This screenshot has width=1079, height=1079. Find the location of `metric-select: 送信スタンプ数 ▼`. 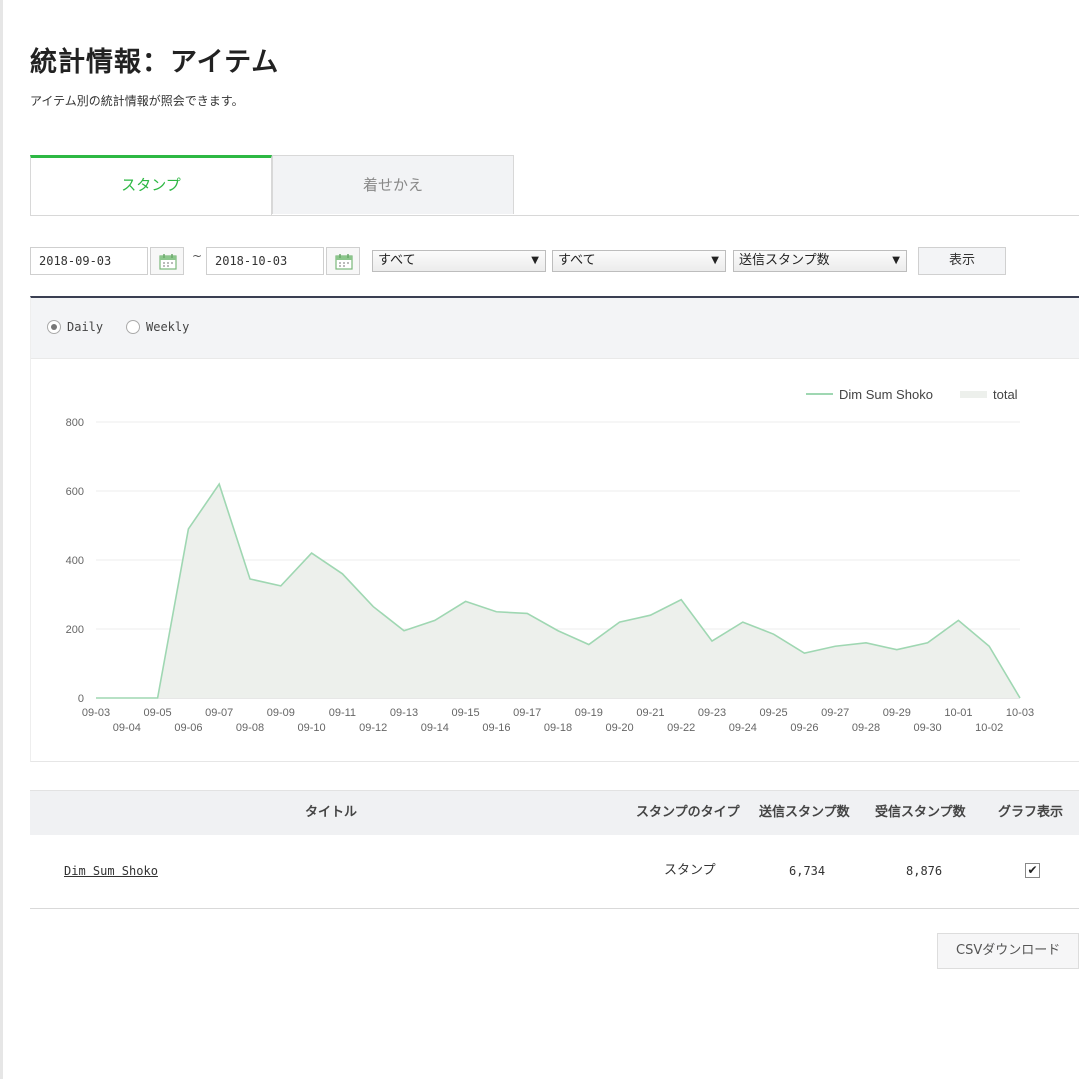

metric-select: 送信スタンプ数 ▼ is located at coordinates (820, 261).